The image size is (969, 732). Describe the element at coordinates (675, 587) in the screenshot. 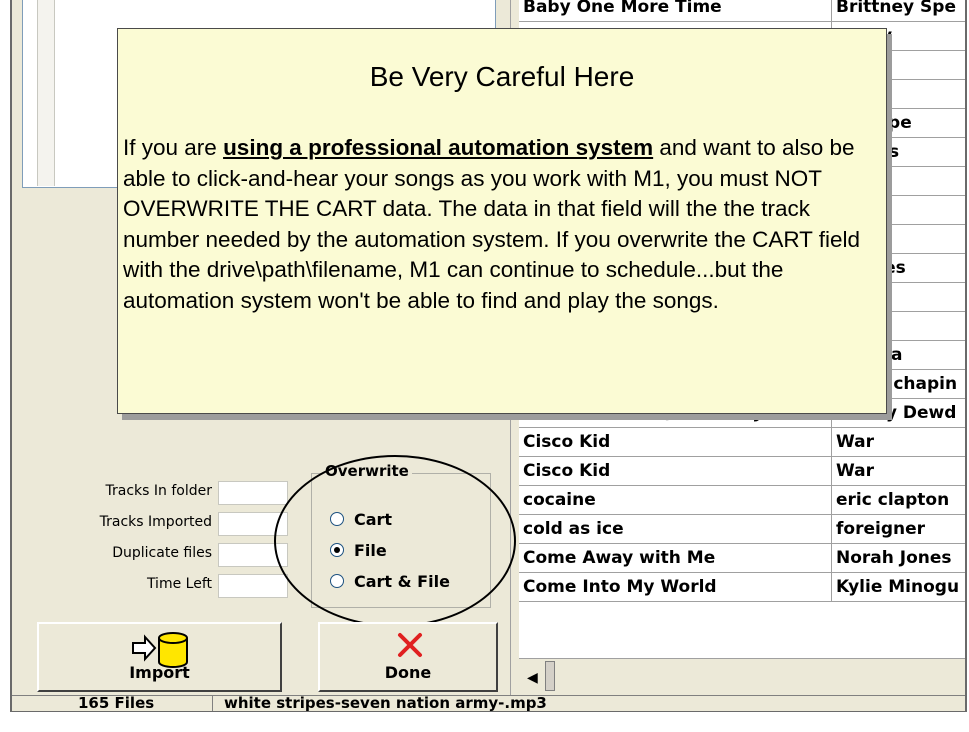

I see `song-title-cell: Come Into My World` at that location.